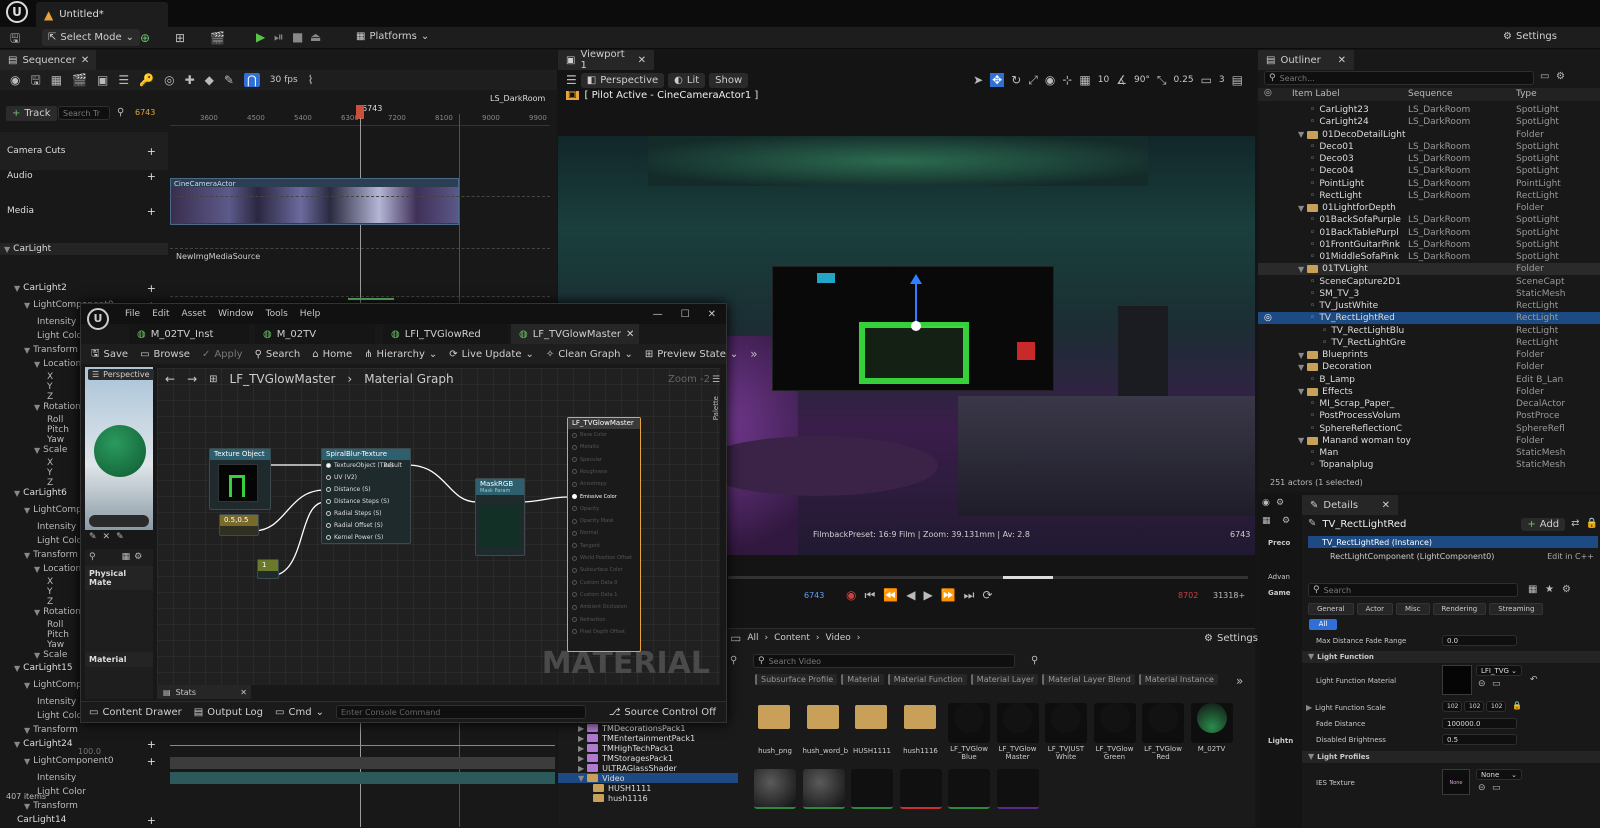 This screenshot has height=828, width=1600. What do you see at coordinates (1429, 294) in the screenshot?
I see `outliner-row: ◦ SM_TV_3 StaticMesh` at bounding box center [1429, 294].